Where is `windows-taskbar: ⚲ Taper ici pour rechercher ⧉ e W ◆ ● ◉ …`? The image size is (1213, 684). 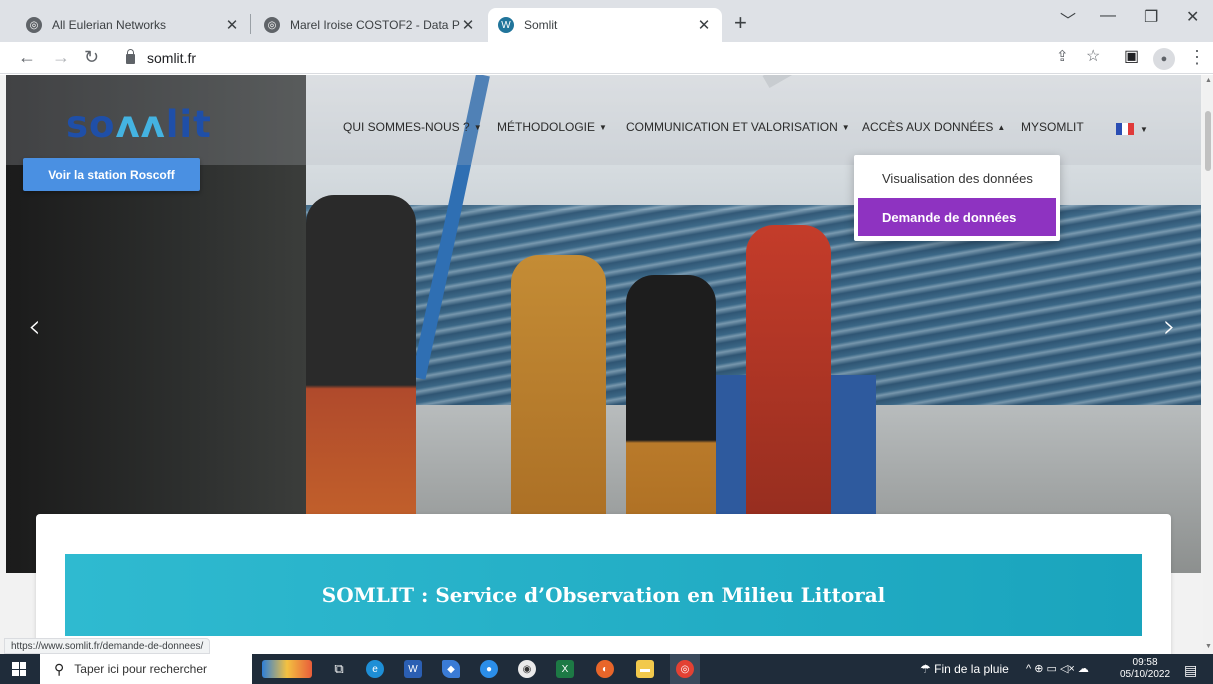 windows-taskbar: ⚲ Taper ici pour rechercher ⧉ e W ◆ ● ◉ … is located at coordinates (606, 669).